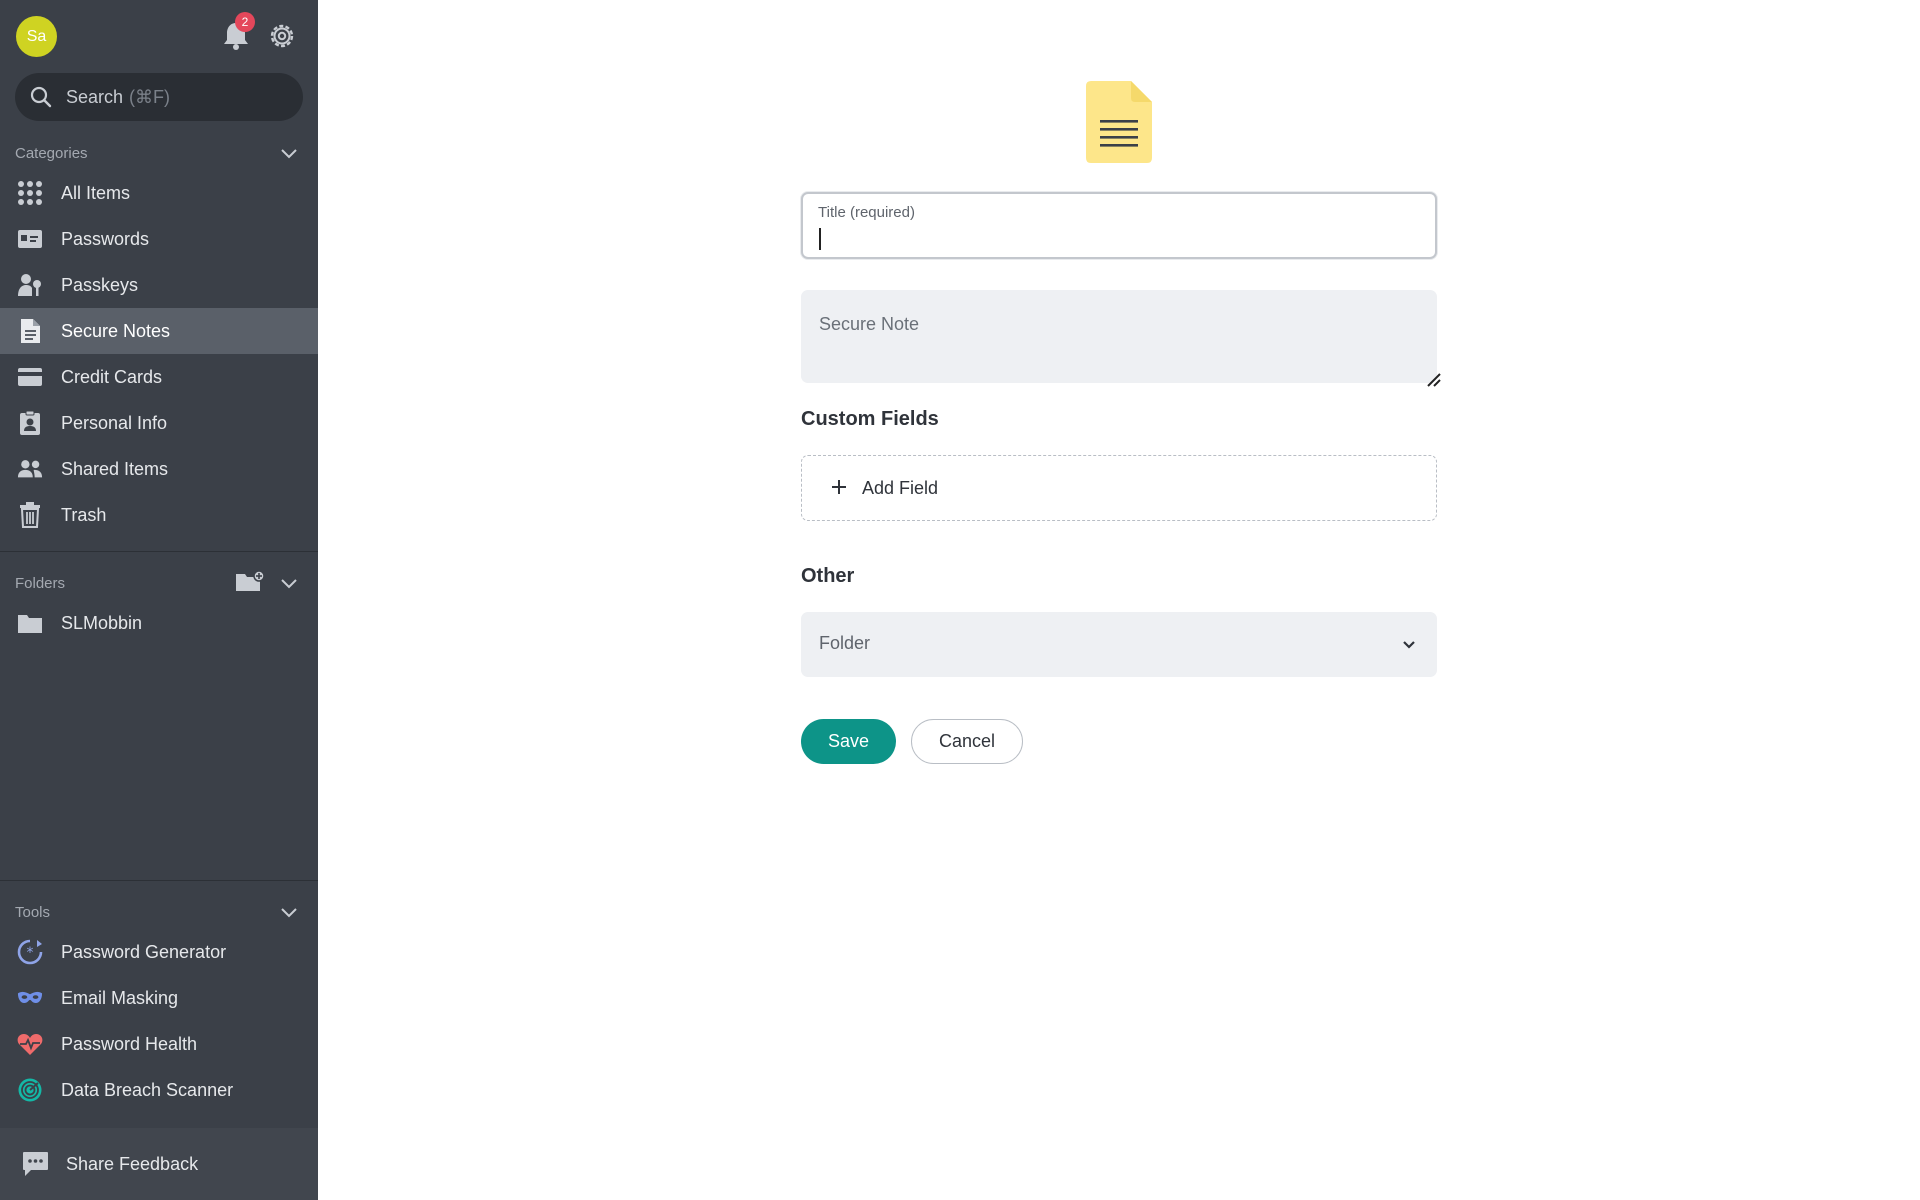 The width and height of the screenshot is (1920, 1200). Describe the element at coordinates (30, 331) in the screenshot. I see `note-icon` at that location.